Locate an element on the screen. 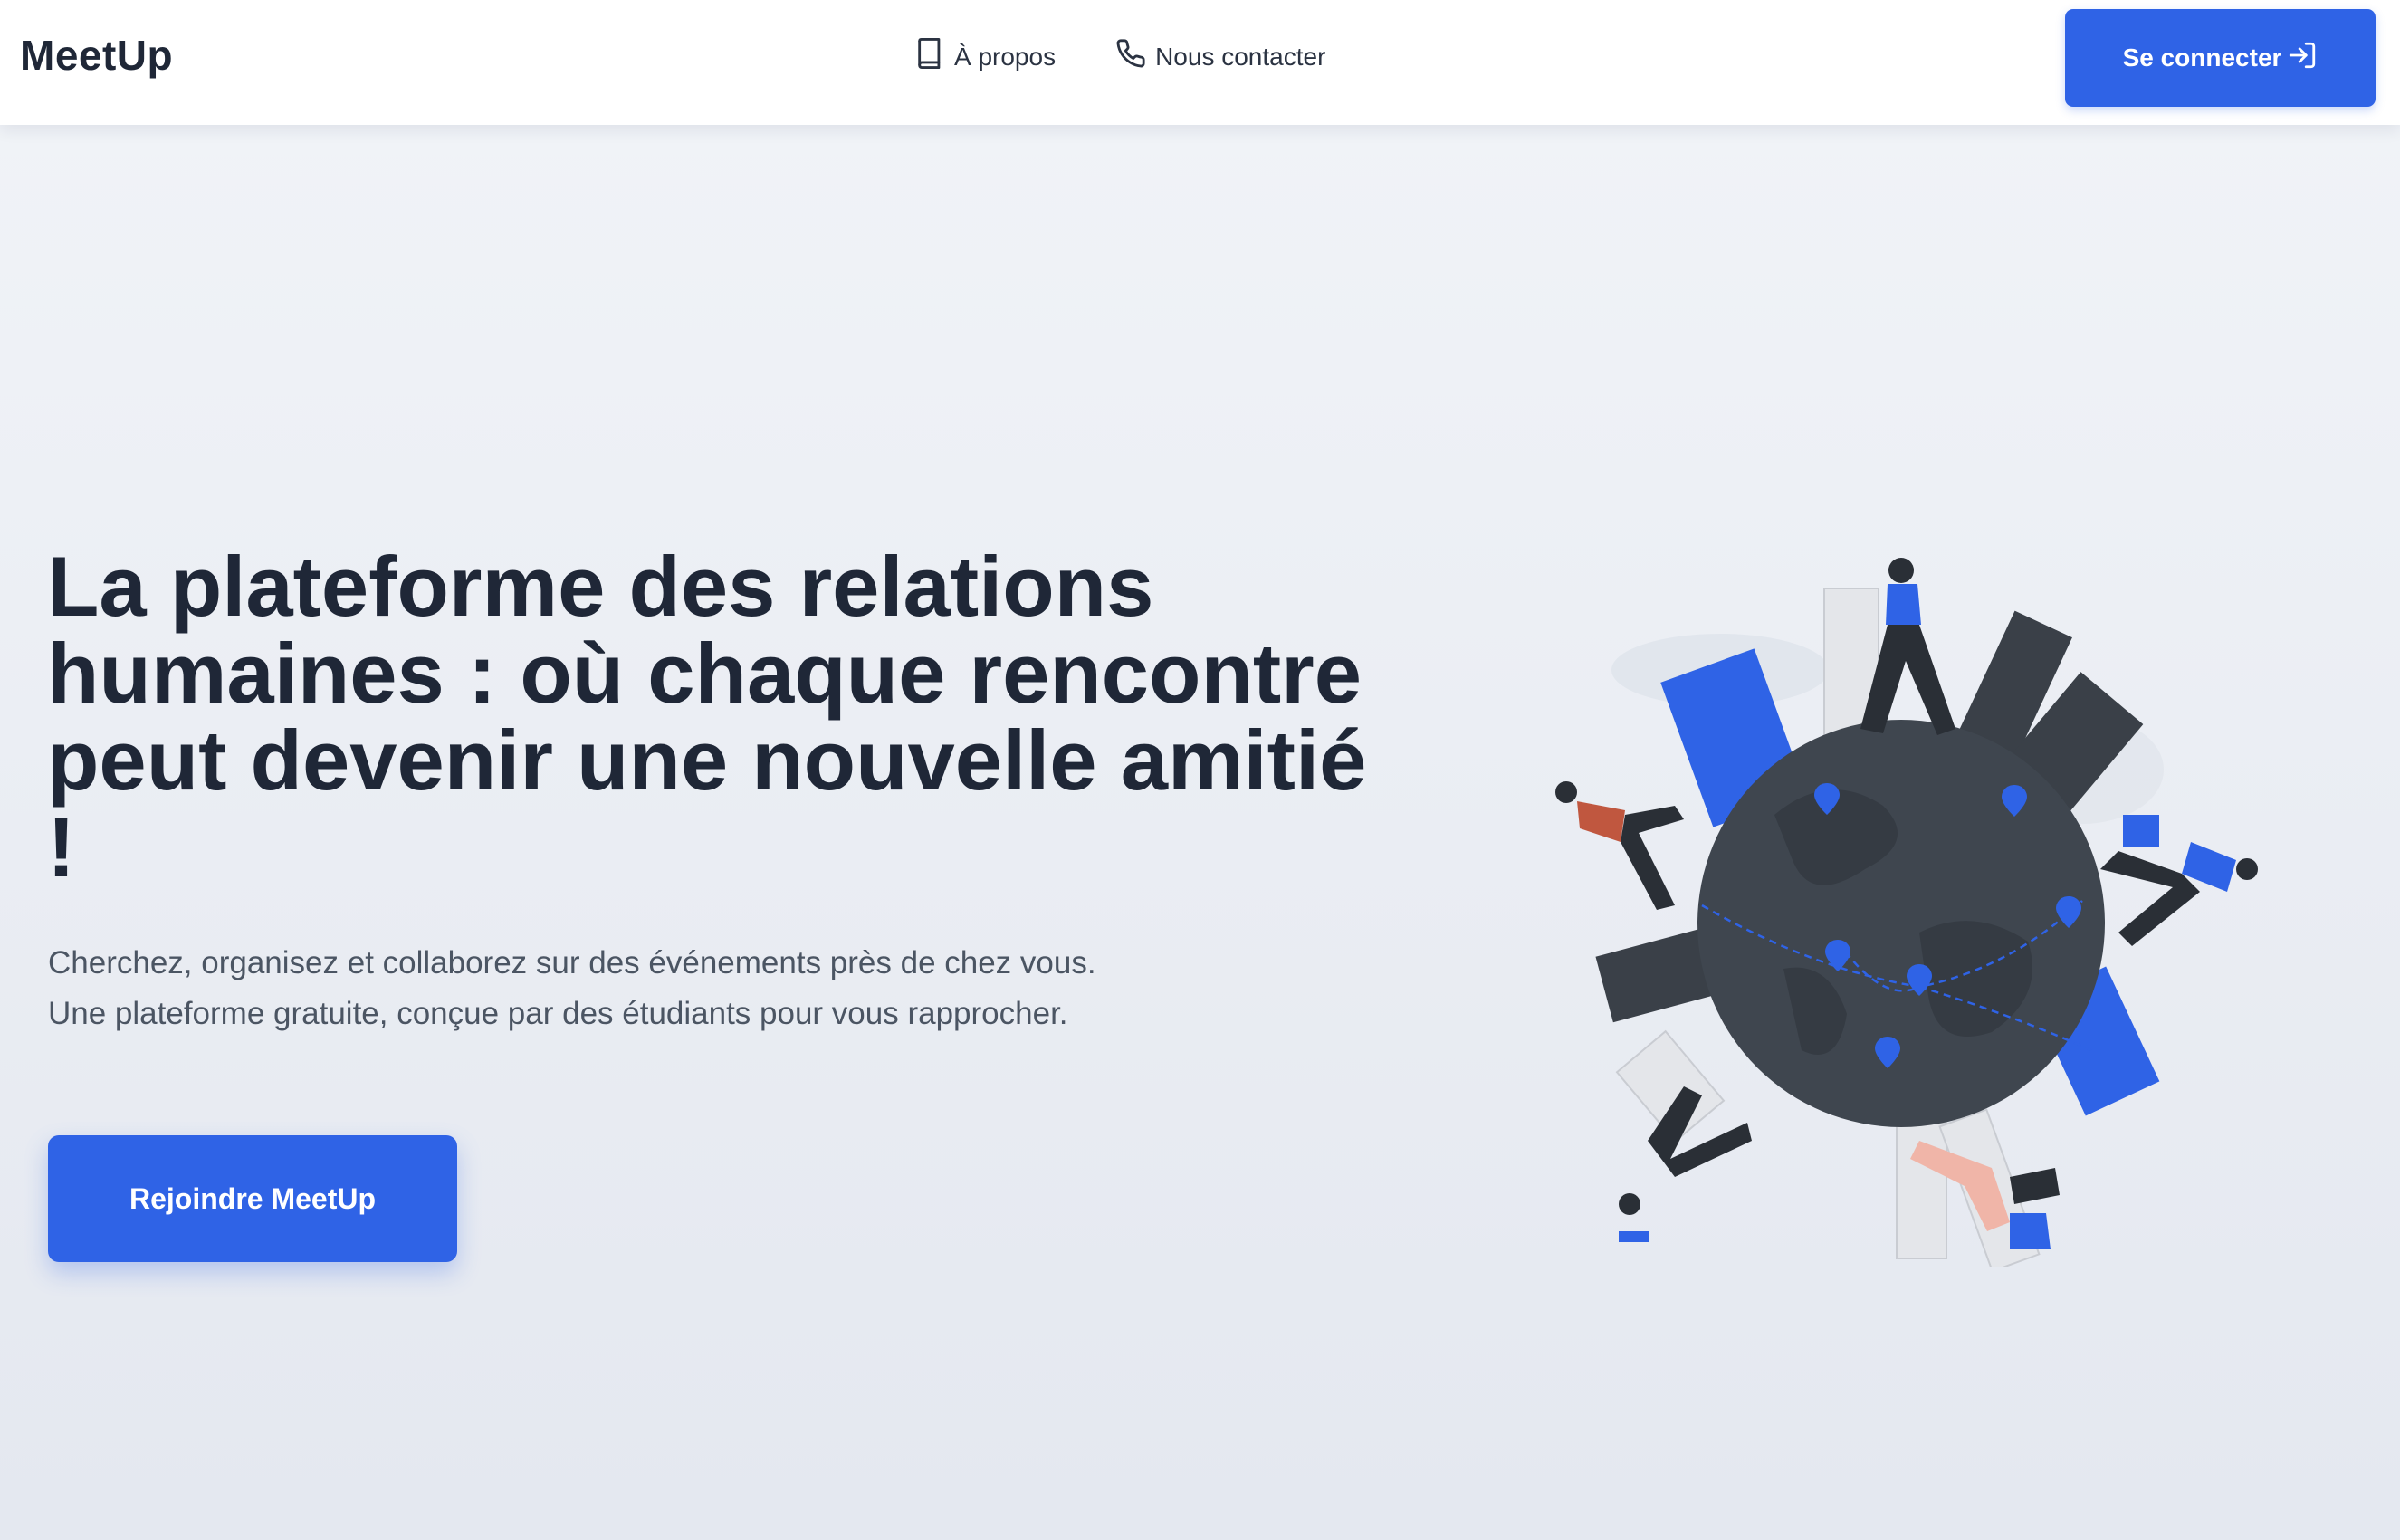 This screenshot has width=2400, height=1540. login-button-label: Se connecter is located at coordinates (2202, 57).